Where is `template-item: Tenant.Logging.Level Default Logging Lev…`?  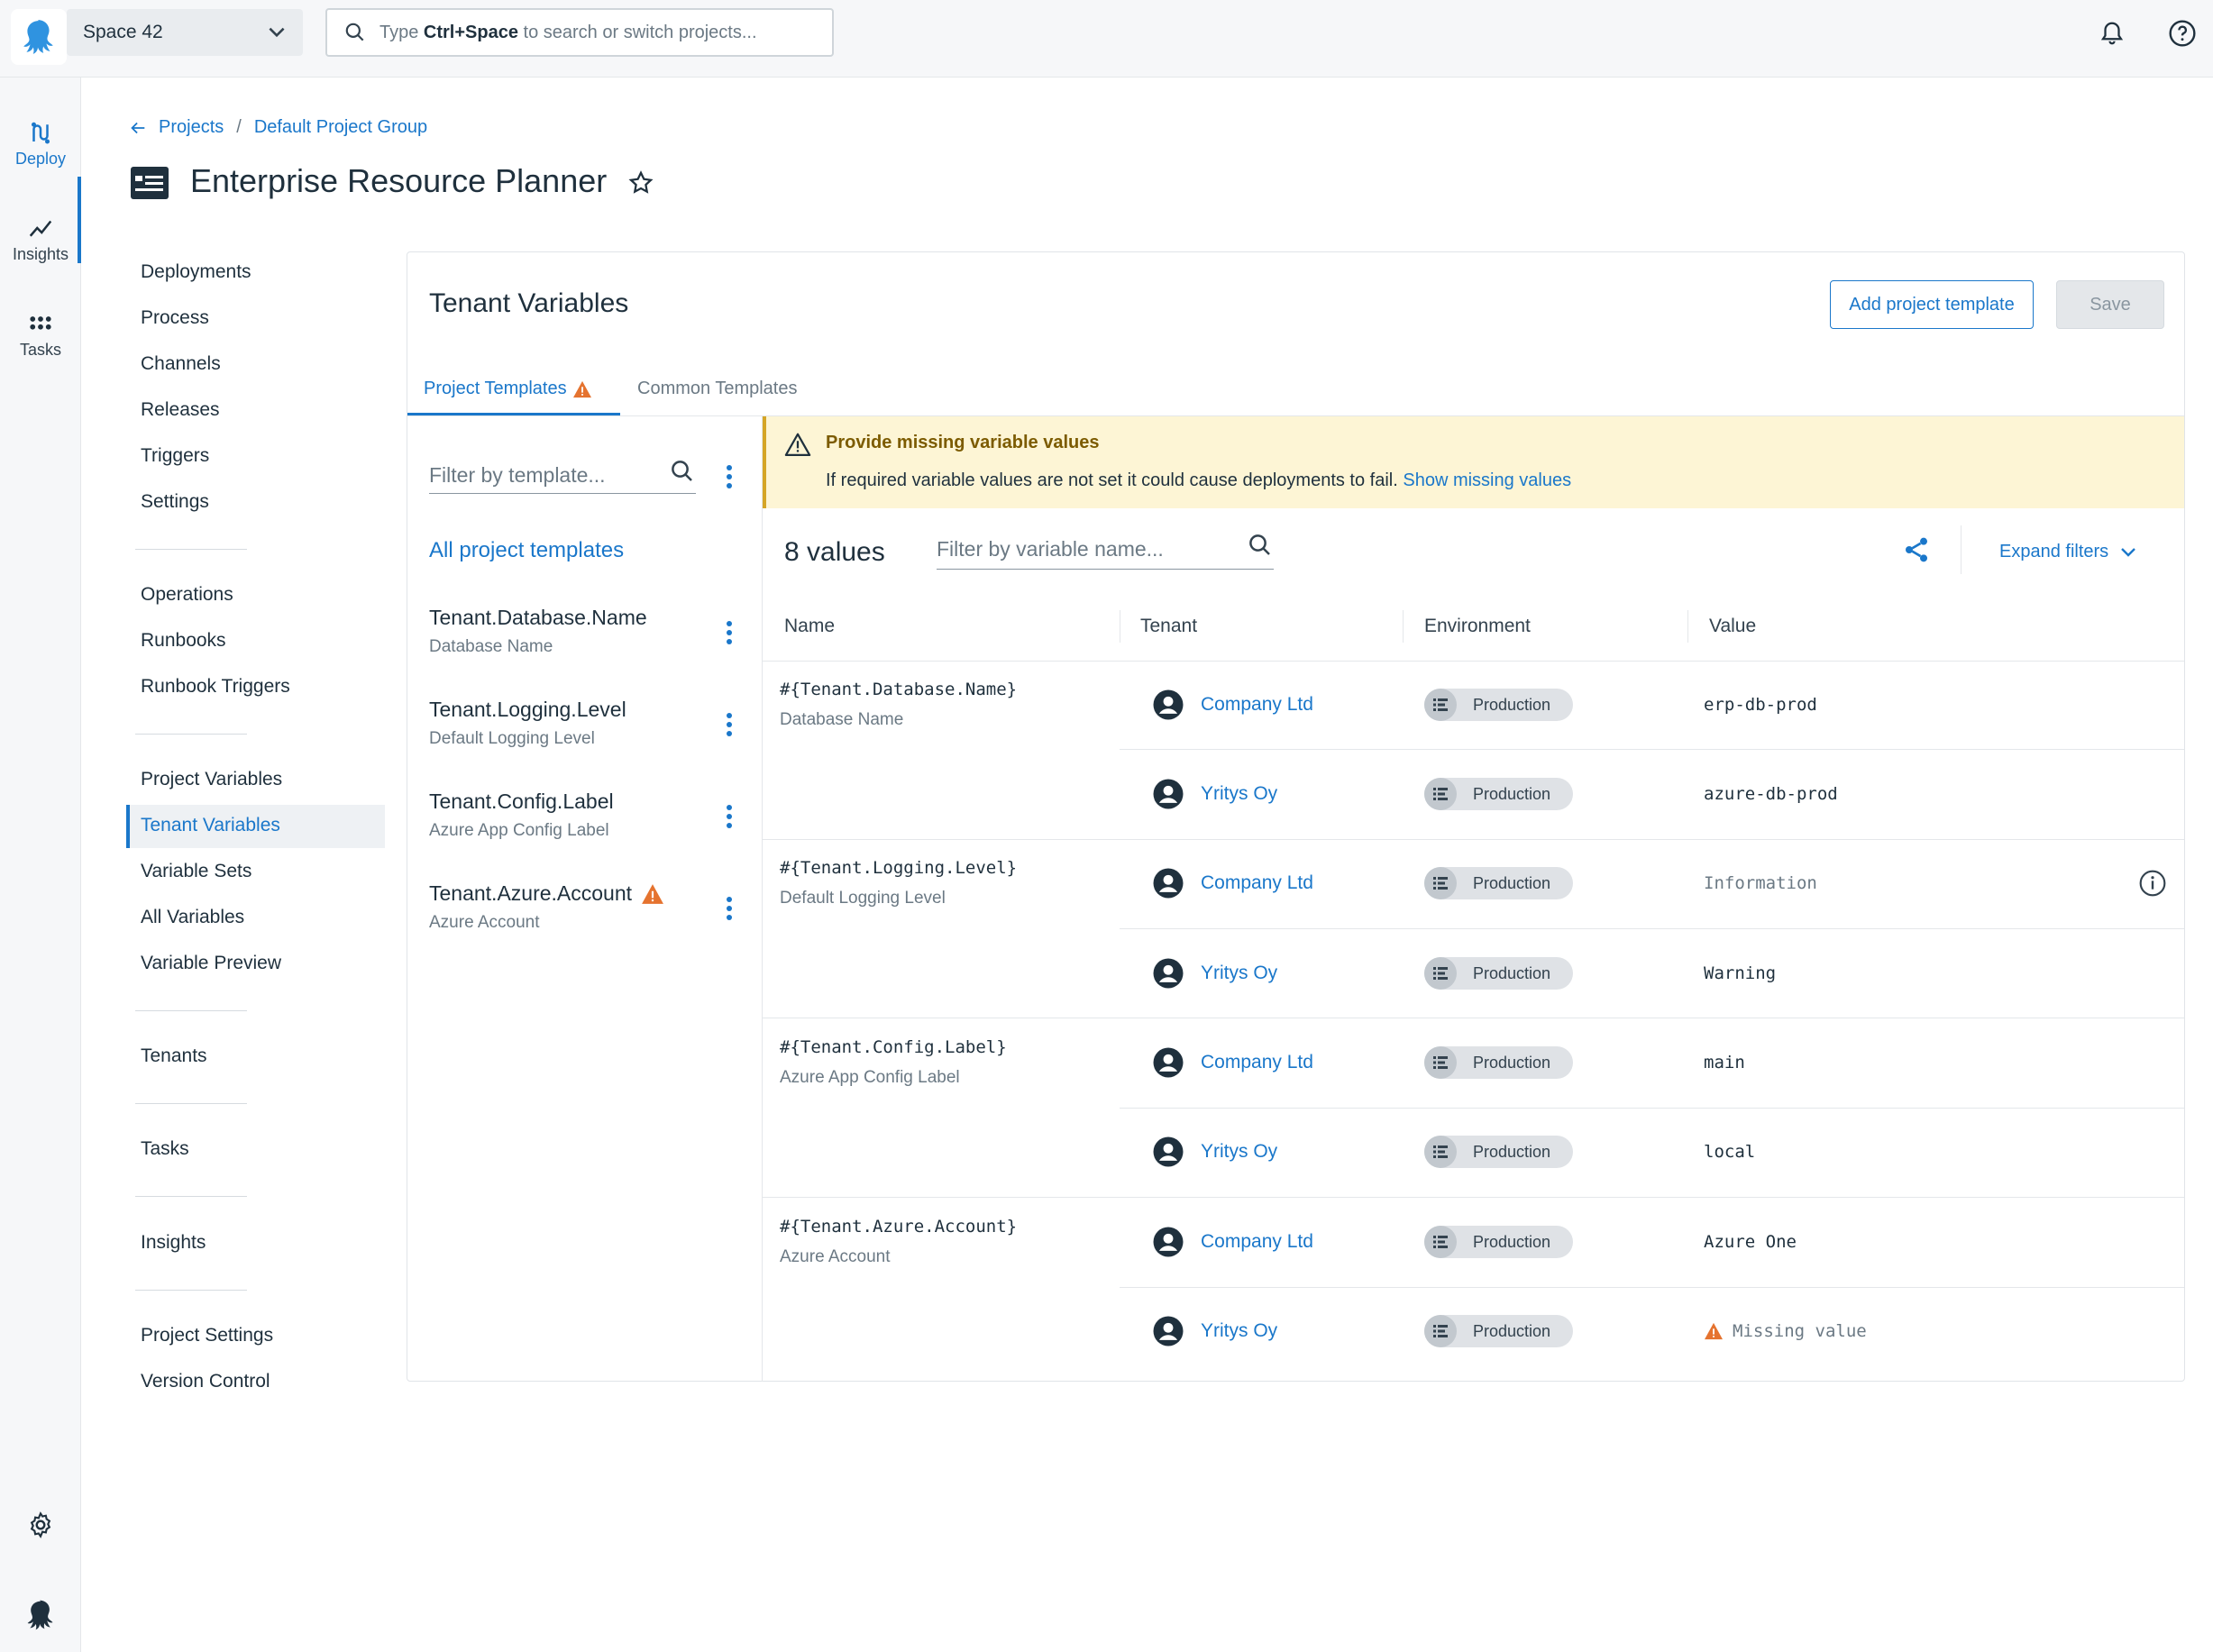
template-item: Tenant.Logging.Level Default Logging Lev… is located at coordinates (527, 724).